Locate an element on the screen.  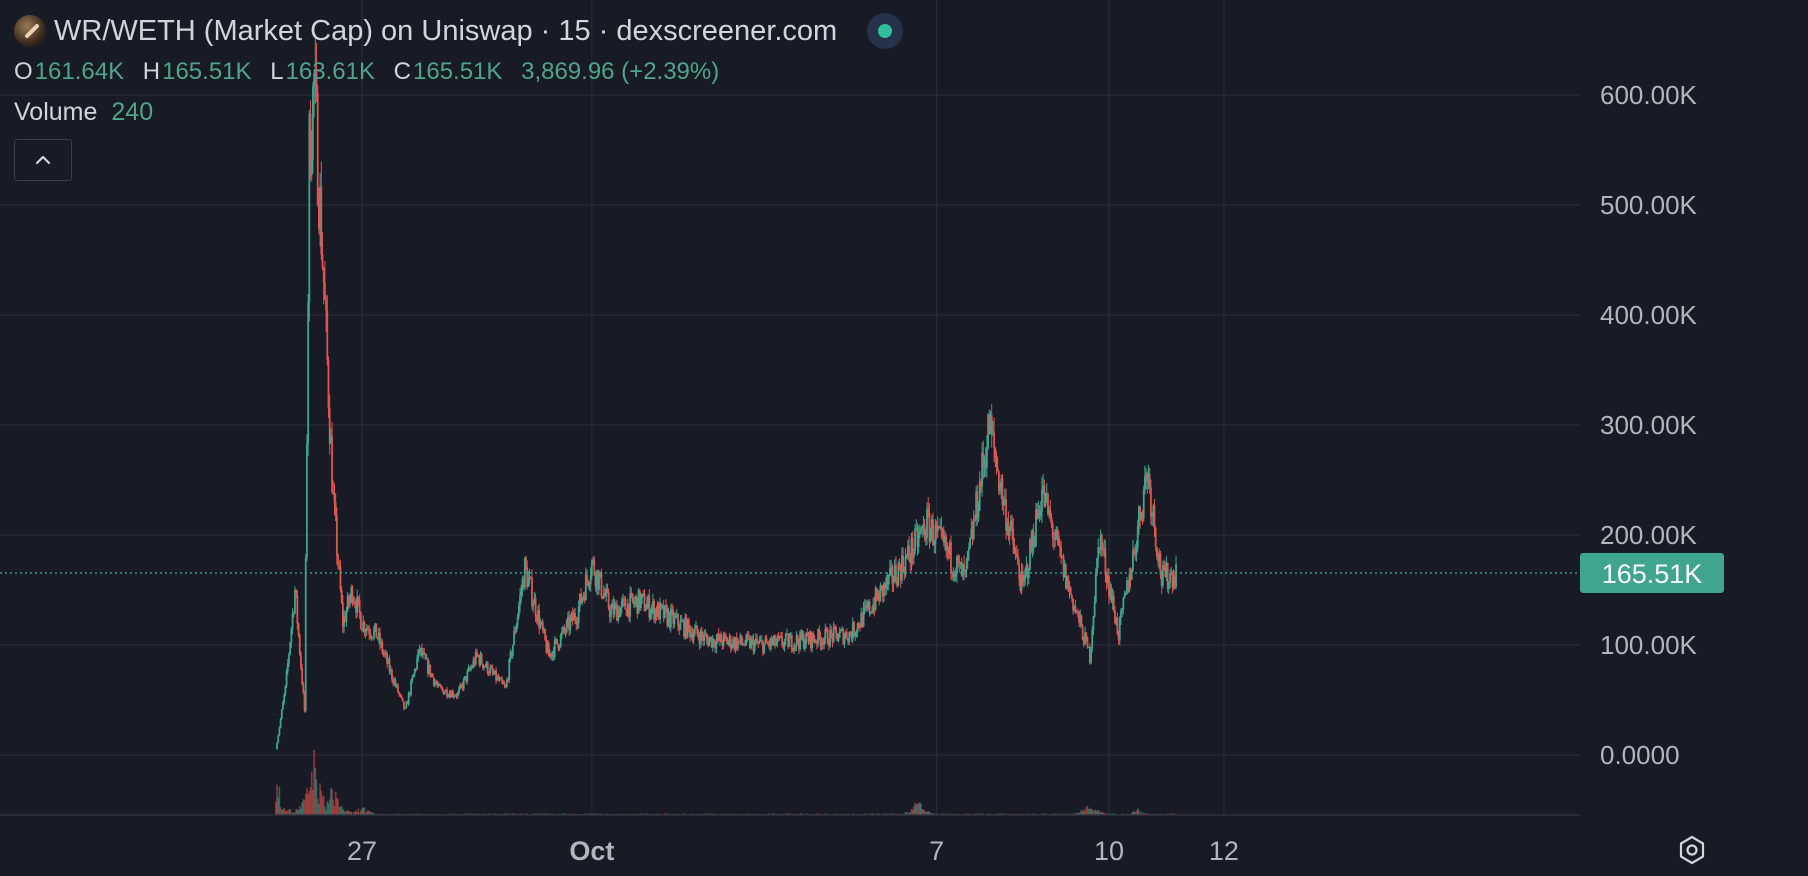
collapse-legend-button is located at coordinates (43, 160).